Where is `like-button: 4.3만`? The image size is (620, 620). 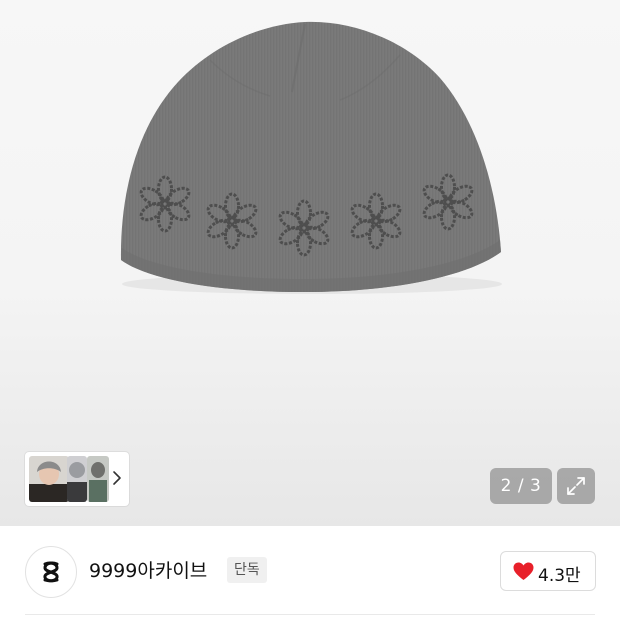
like-button: 4.3만 is located at coordinates (548, 571).